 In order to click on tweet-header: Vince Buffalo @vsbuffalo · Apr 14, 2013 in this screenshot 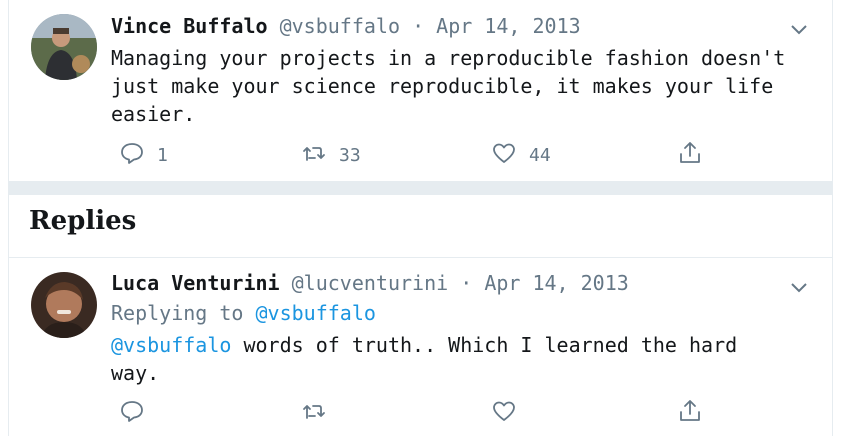, I will do `click(346, 26)`.